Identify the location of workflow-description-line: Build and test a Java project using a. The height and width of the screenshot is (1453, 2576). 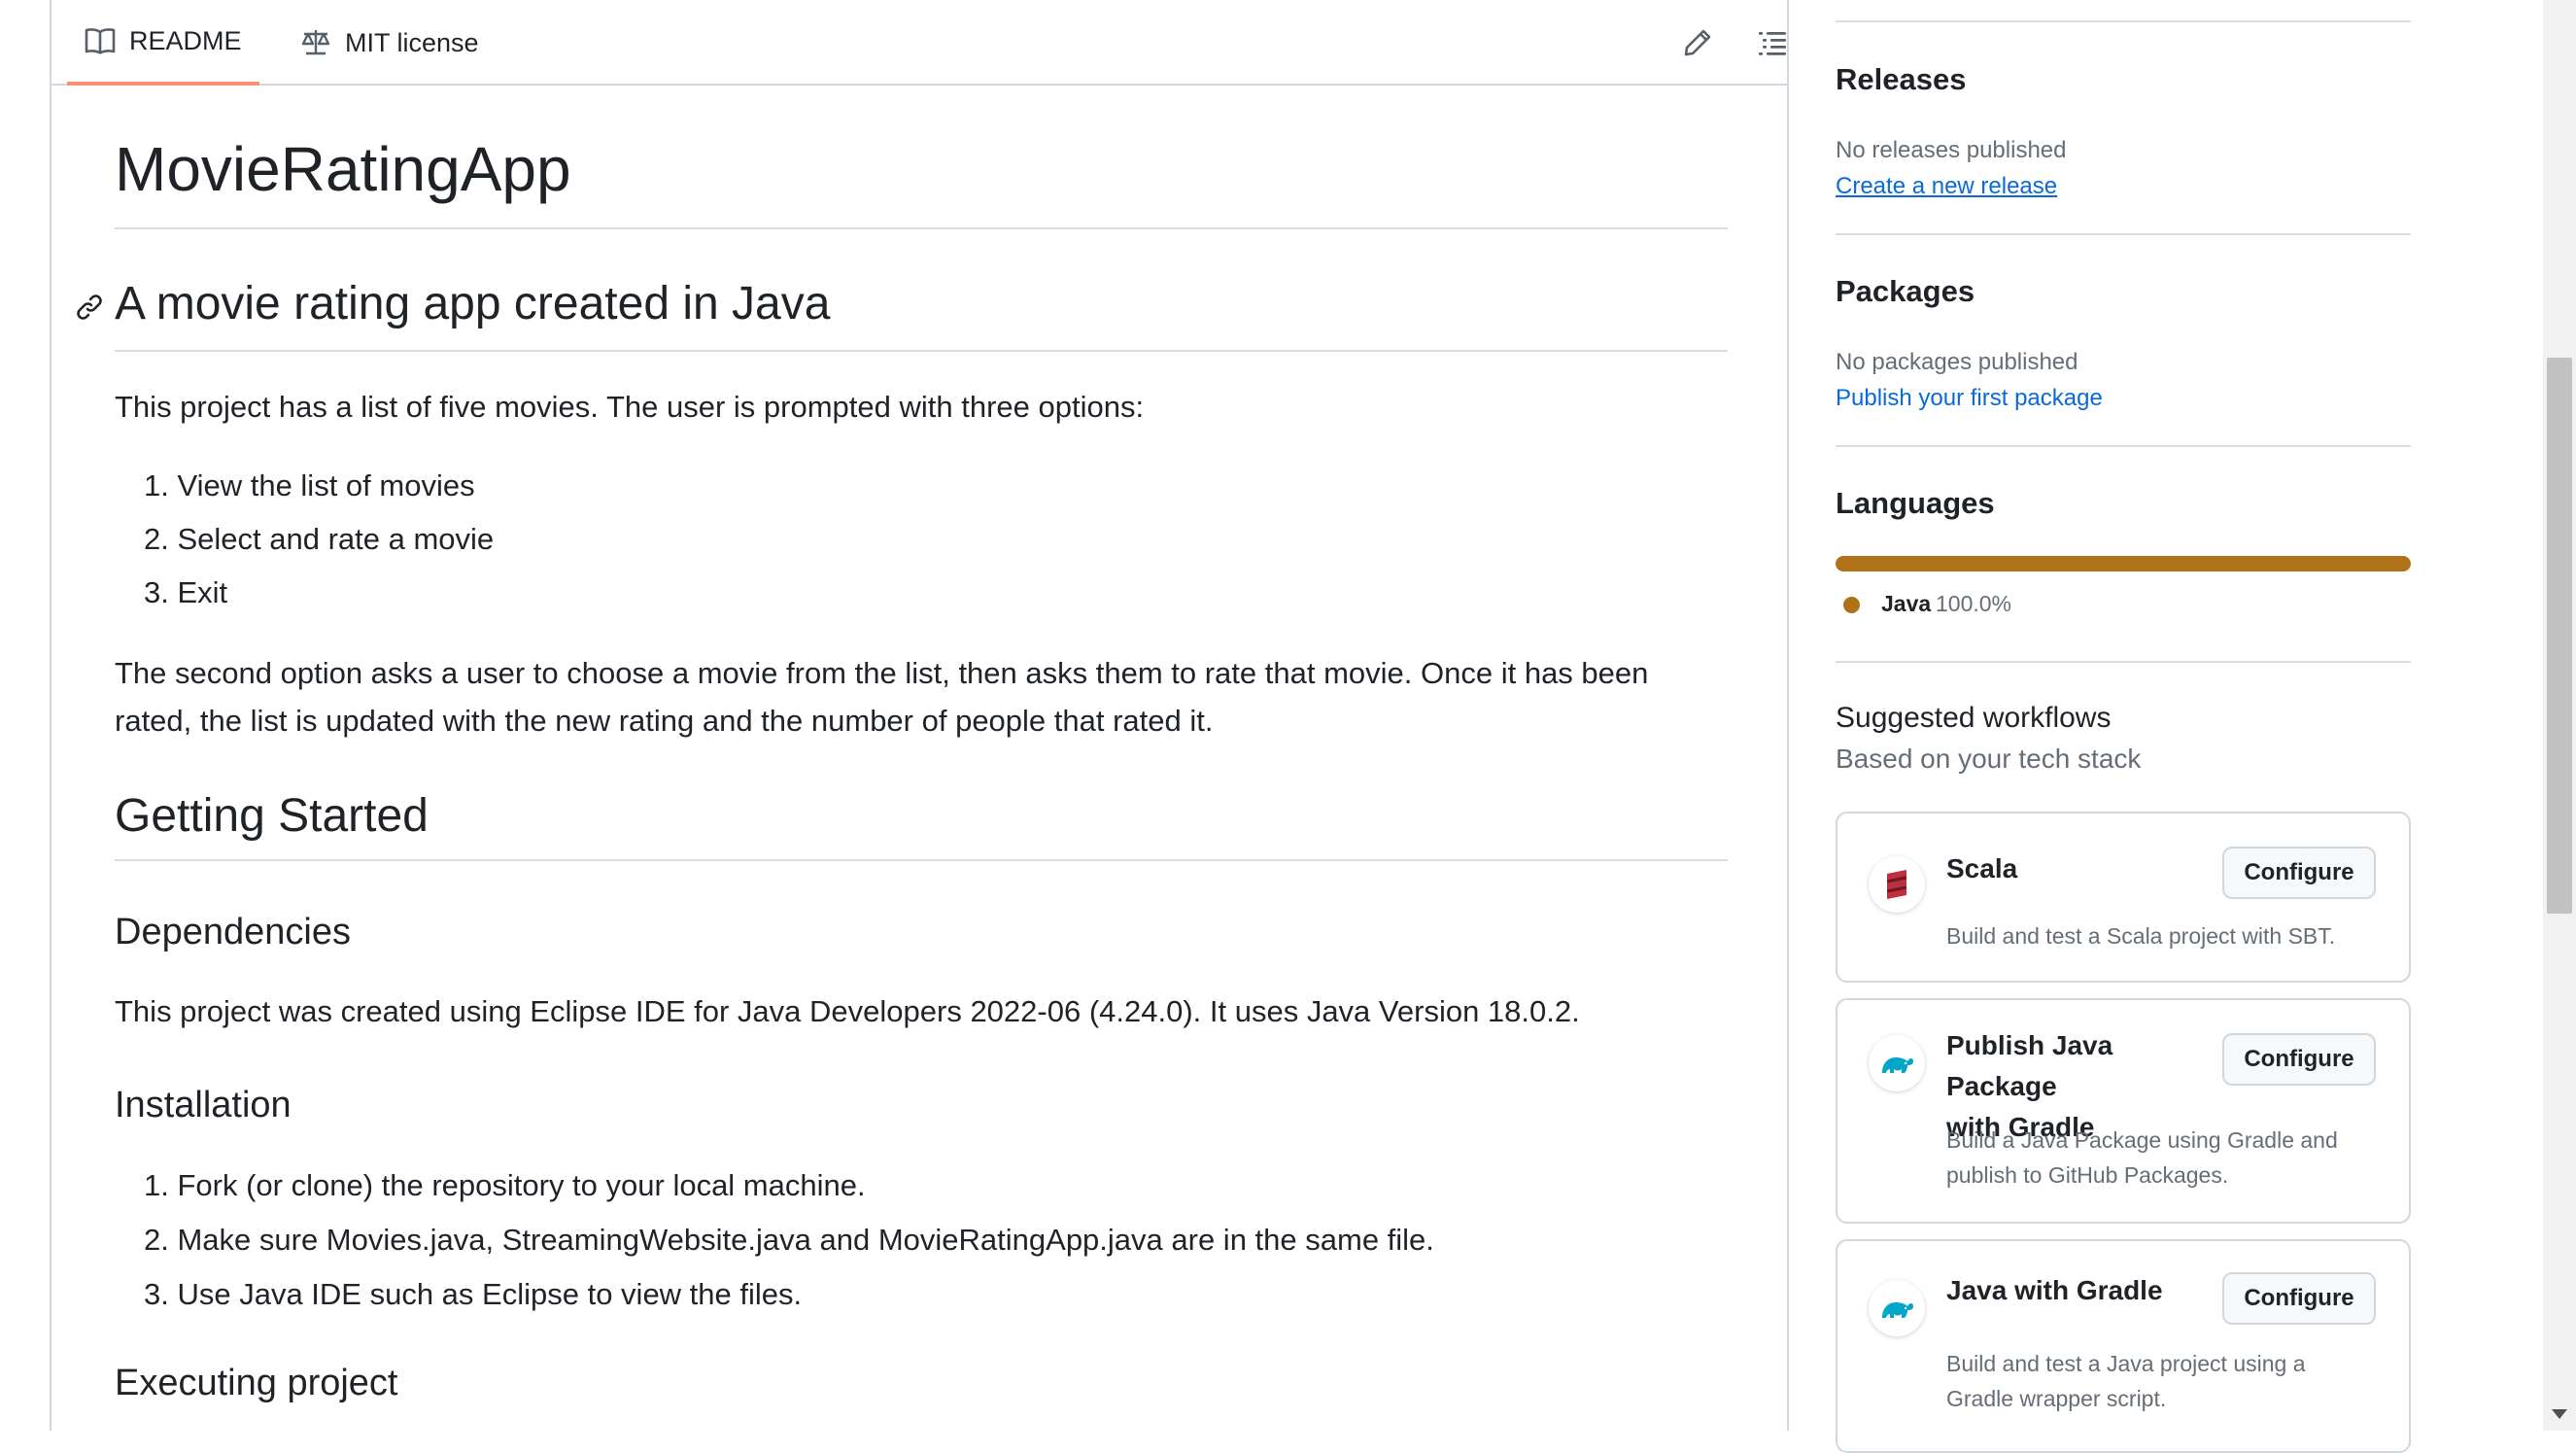
(2126, 1363).